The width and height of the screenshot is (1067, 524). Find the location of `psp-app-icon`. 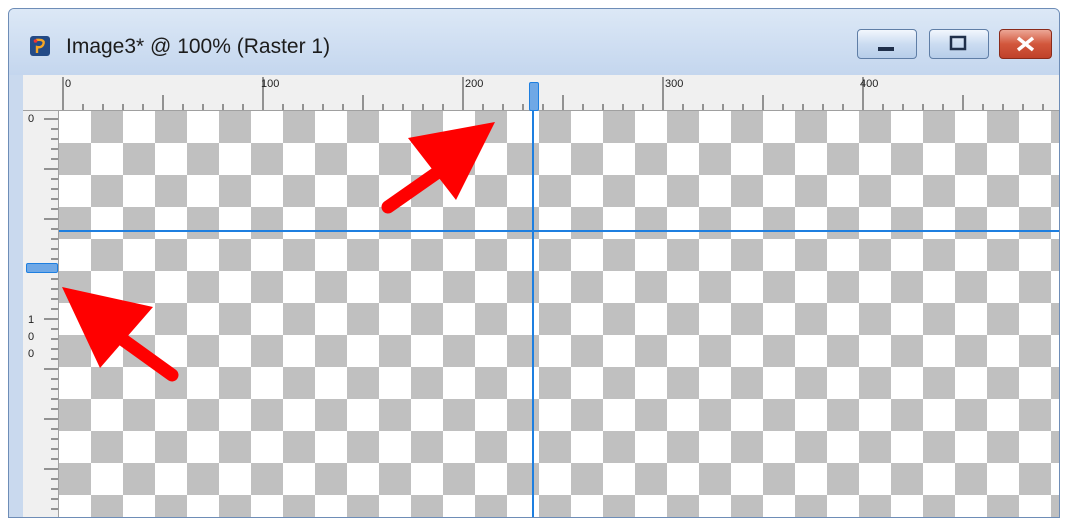

psp-app-icon is located at coordinates (40, 46).